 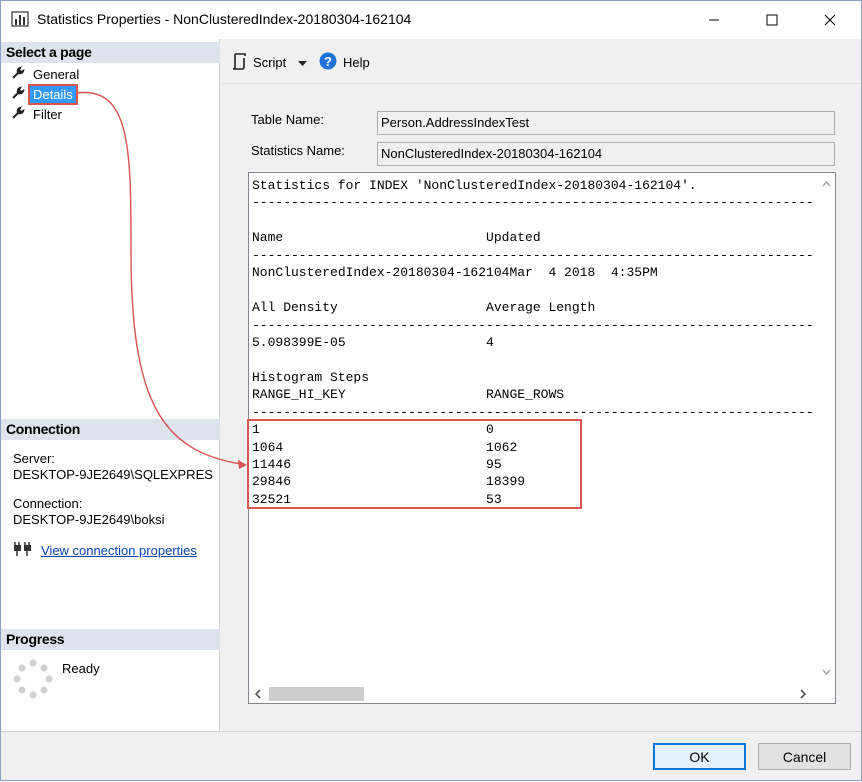 I want to click on close-button, so click(x=830, y=20).